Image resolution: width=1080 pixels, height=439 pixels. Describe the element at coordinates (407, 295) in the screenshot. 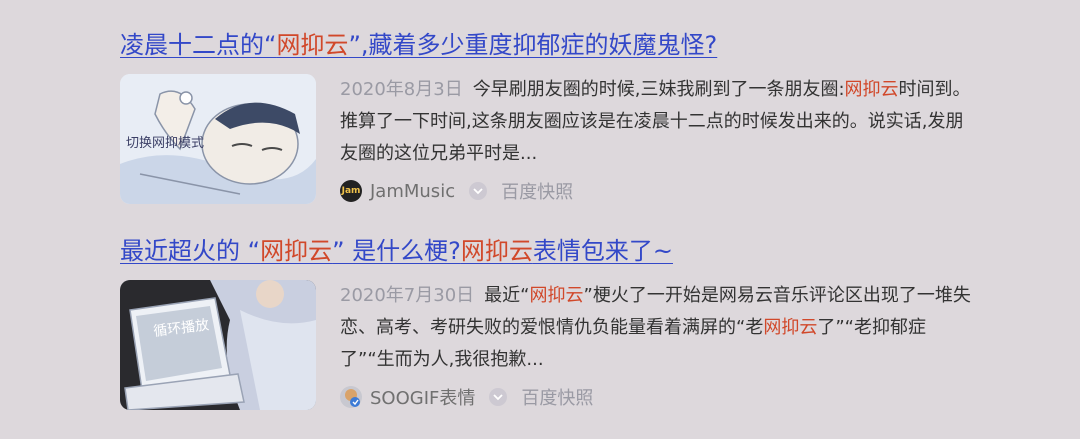

I see `result-date: 2020年7月30日` at that location.